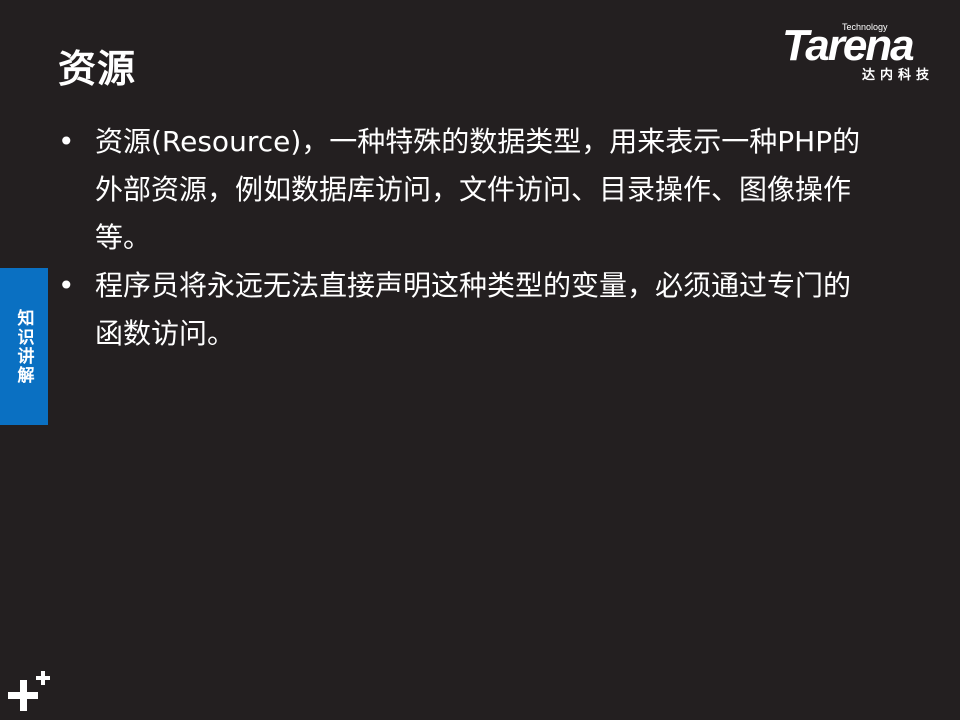  I want to click on logo-cn: 达内科技, so click(898, 75).